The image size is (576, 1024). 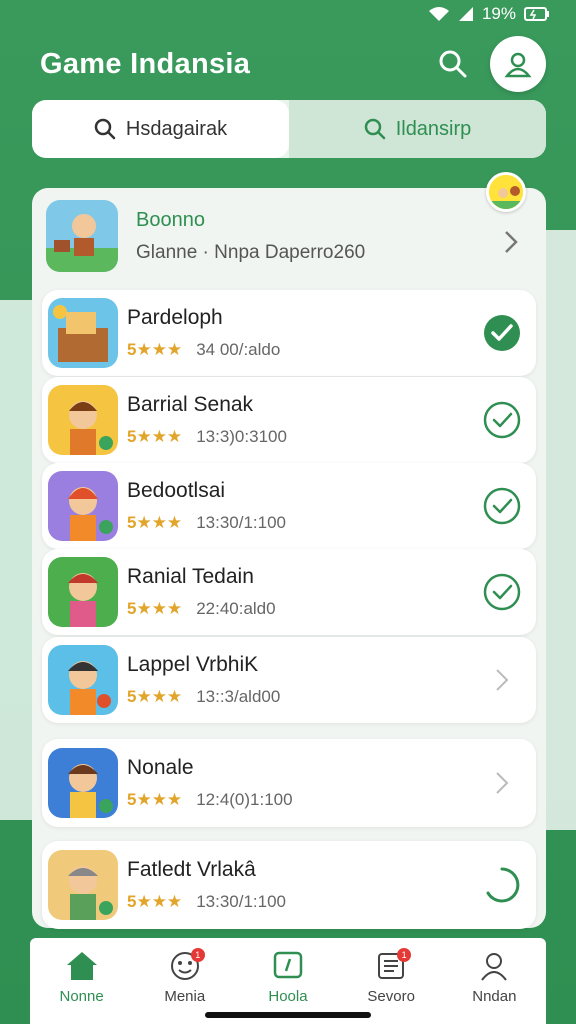 What do you see at coordinates (288, 996) in the screenshot?
I see `nav-label: Hoola` at bounding box center [288, 996].